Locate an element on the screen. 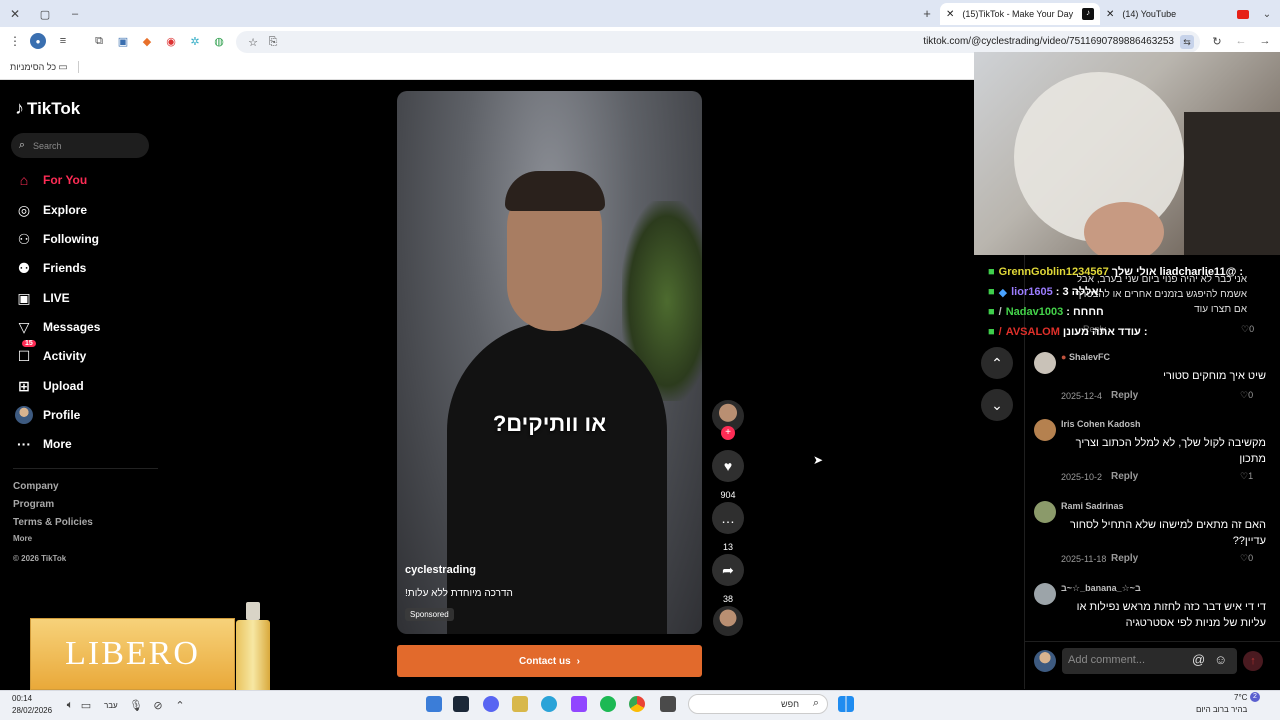 The height and width of the screenshot is (720, 1280). star-icon: ☆ is located at coordinates (253, 42).